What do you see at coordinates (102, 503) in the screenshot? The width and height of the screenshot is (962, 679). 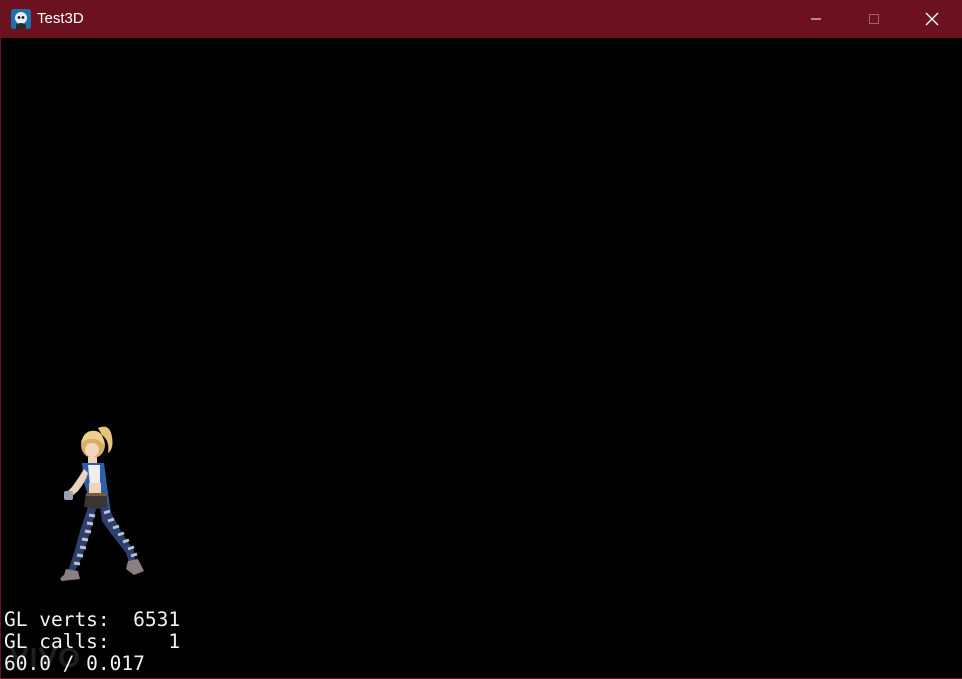 I see `walking-girl-sprite` at bounding box center [102, 503].